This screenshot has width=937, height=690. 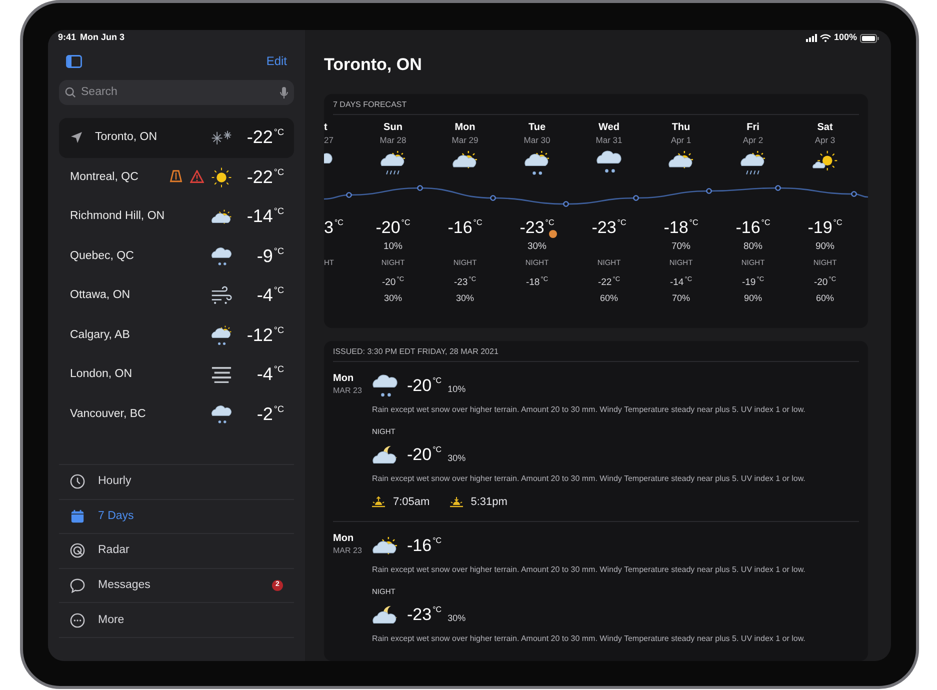 I want to click on radar-icon, so click(x=77, y=550).